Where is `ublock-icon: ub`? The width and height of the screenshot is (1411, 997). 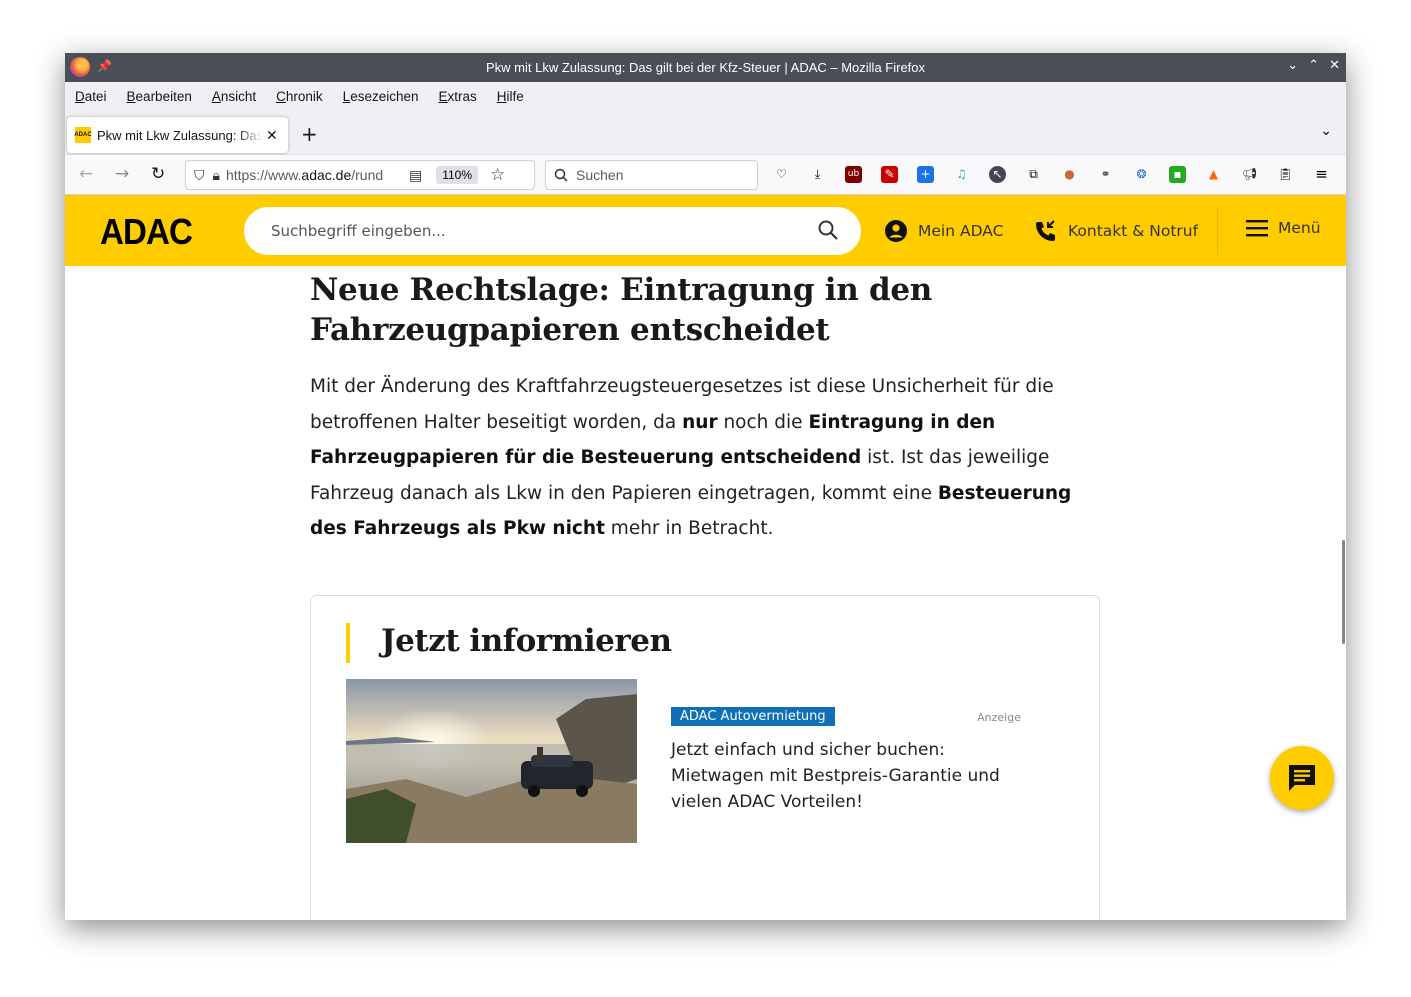
ublock-icon: ub is located at coordinates (853, 174).